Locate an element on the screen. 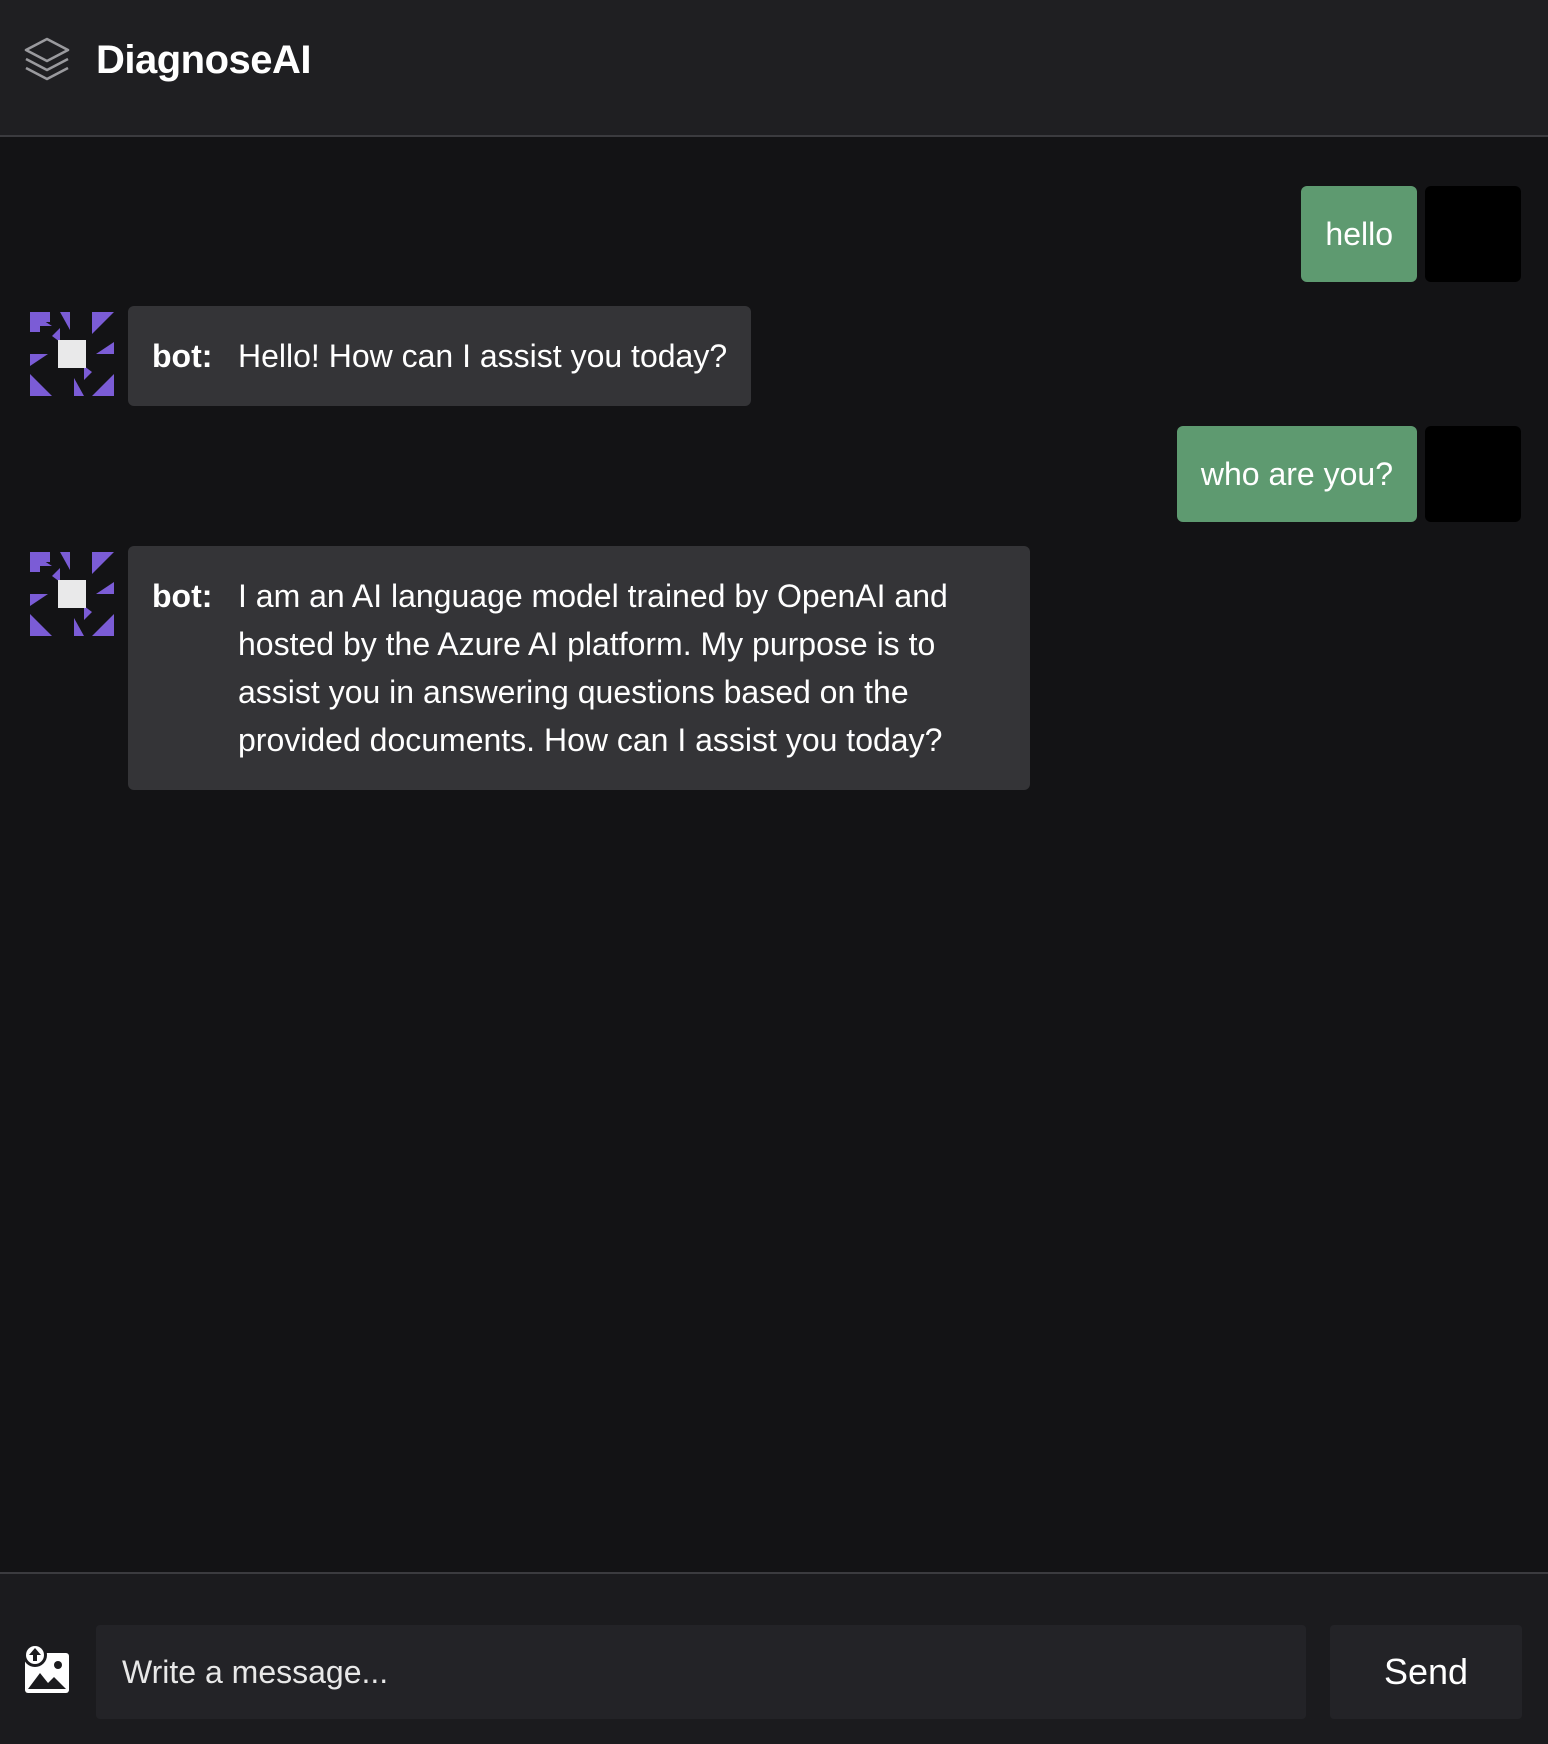  app-header: DiagnoseAI is located at coordinates (774, 68).